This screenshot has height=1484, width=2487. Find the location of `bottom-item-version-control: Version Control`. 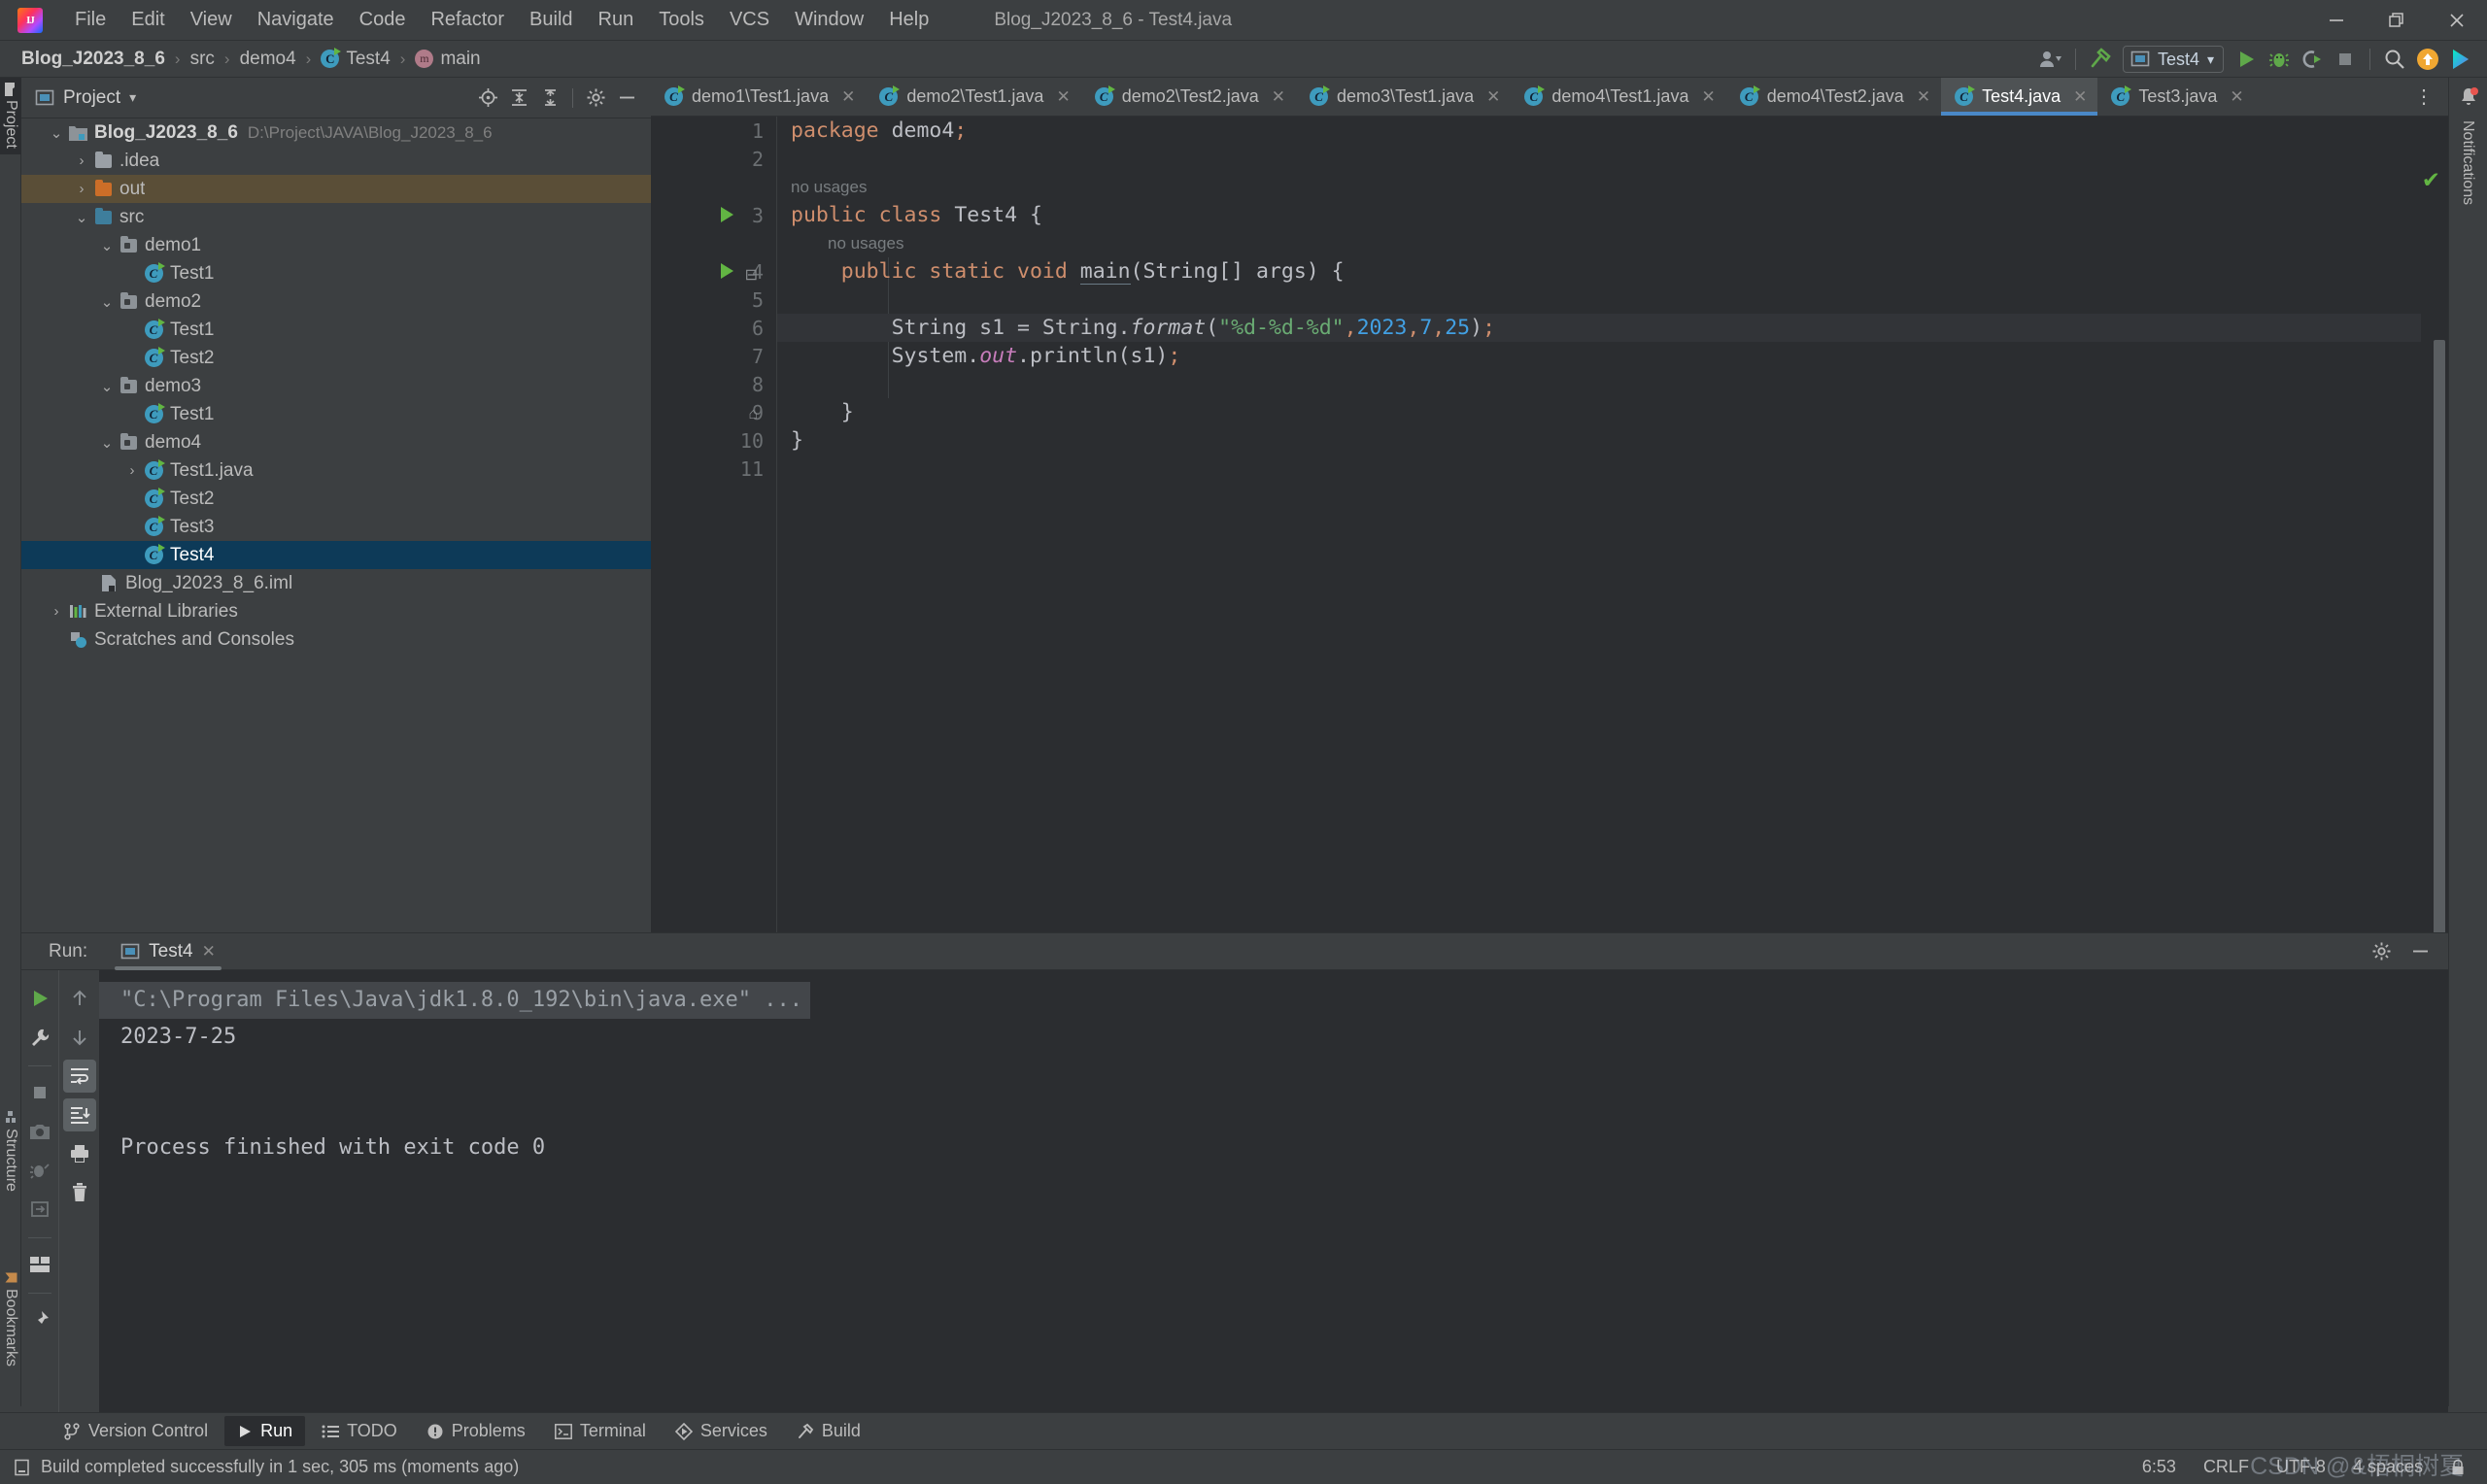

bottom-item-version-control: Version Control is located at coordinates (136, 1431).